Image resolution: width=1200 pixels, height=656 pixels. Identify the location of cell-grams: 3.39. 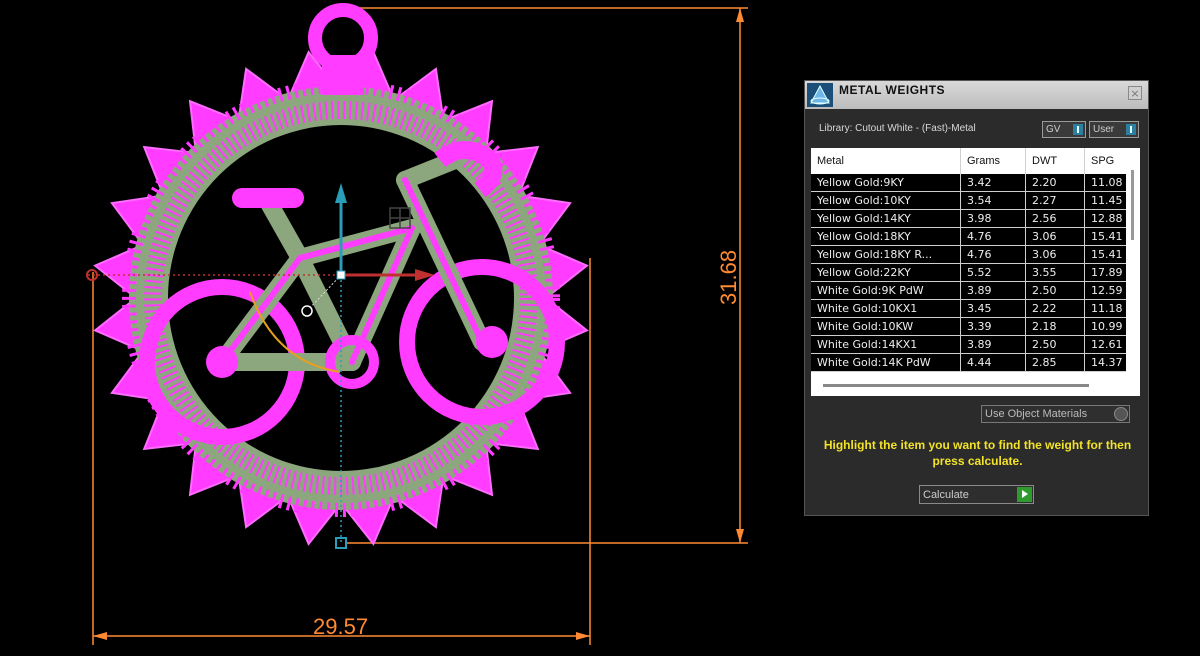
(993, 326).